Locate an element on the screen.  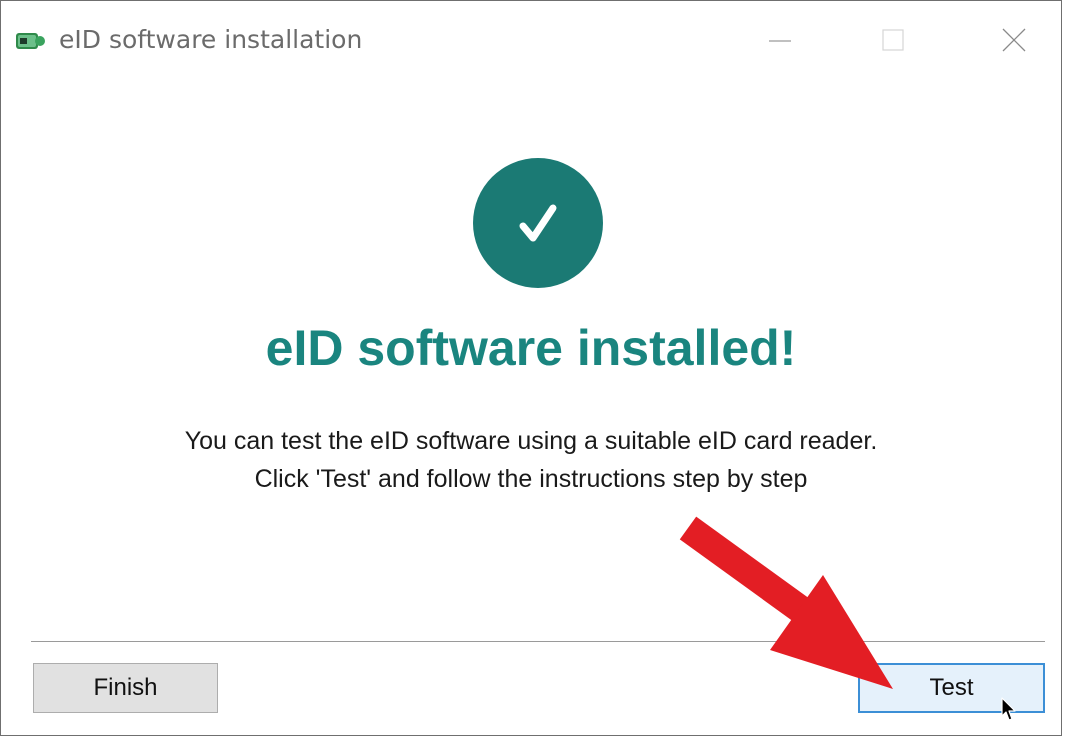
checkmark-circle-icon is located at coordinates (538, 223).